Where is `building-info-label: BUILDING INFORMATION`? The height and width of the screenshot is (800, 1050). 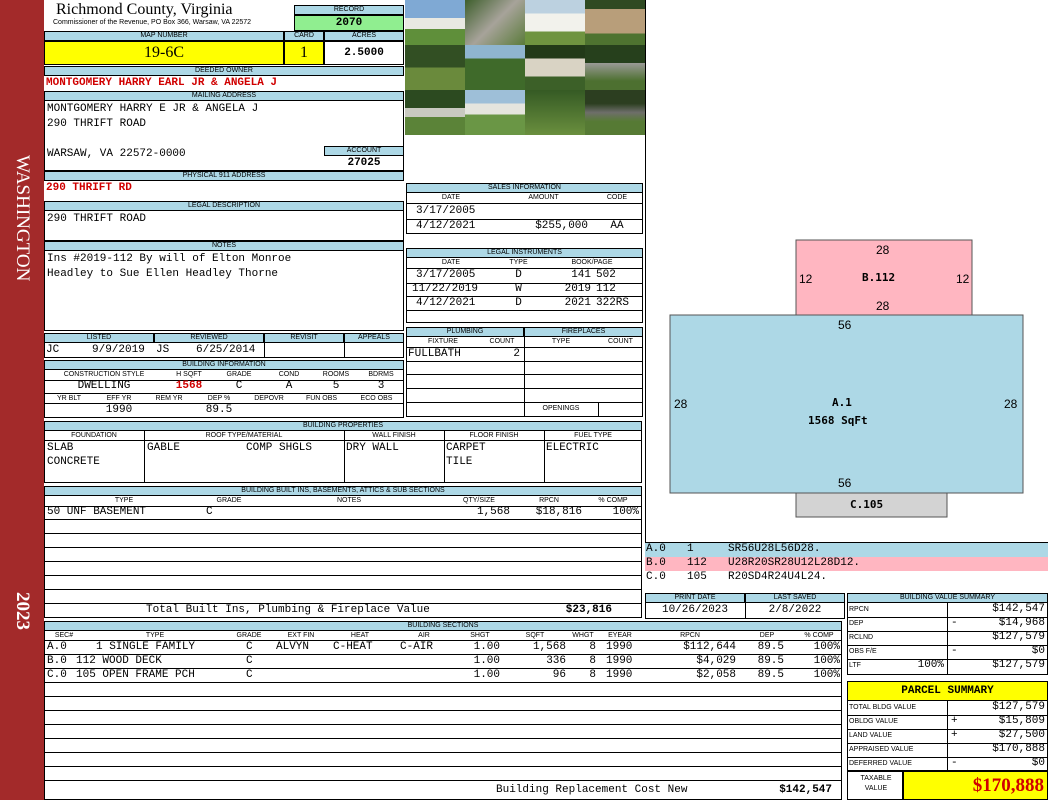 building-info-label: BUILDING INFORMATION is located at coordinates (224, 365).